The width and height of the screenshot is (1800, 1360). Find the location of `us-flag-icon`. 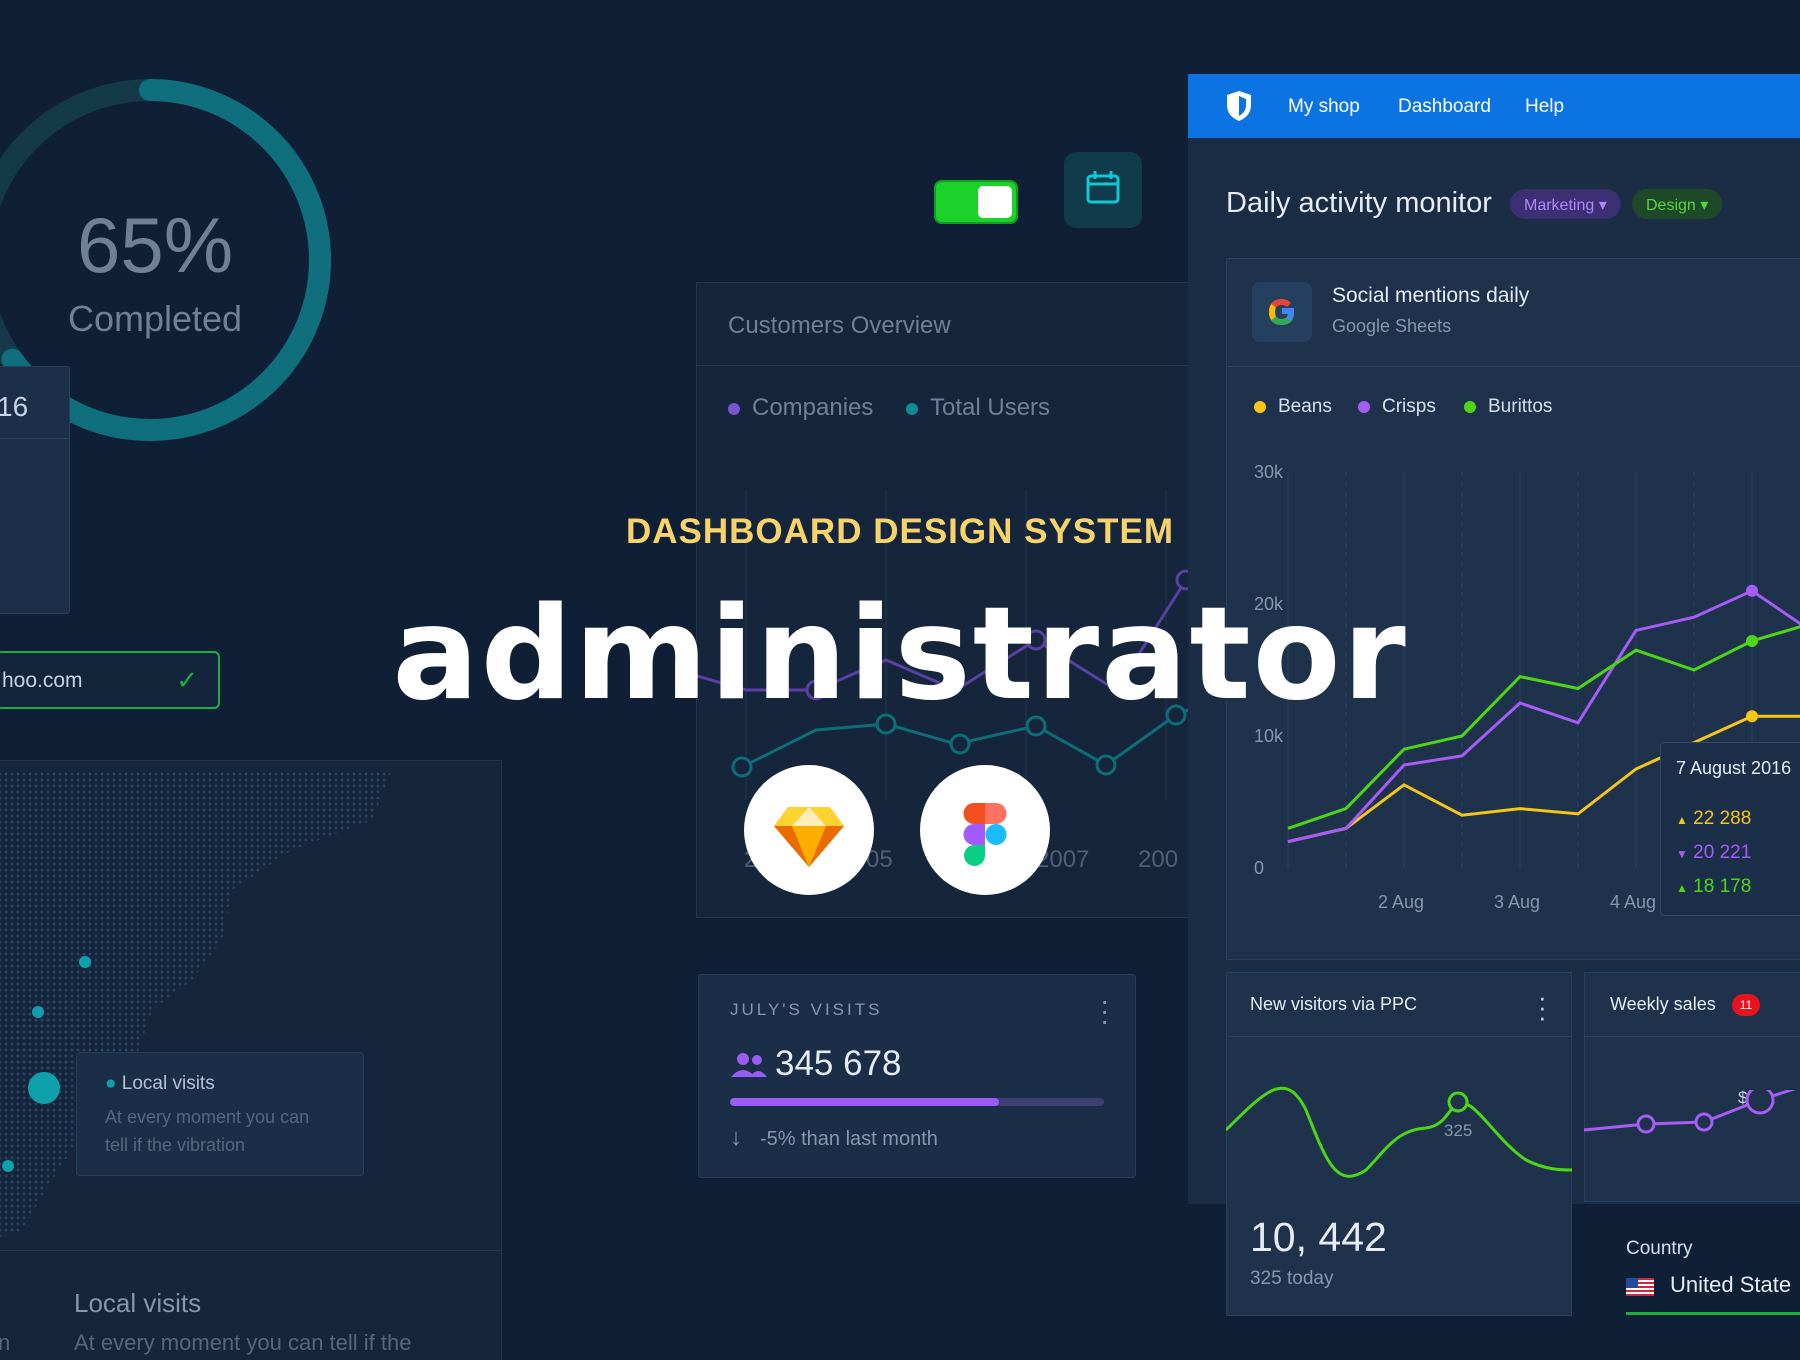

us-flag-icon is located at coordinates (1640, 1287).